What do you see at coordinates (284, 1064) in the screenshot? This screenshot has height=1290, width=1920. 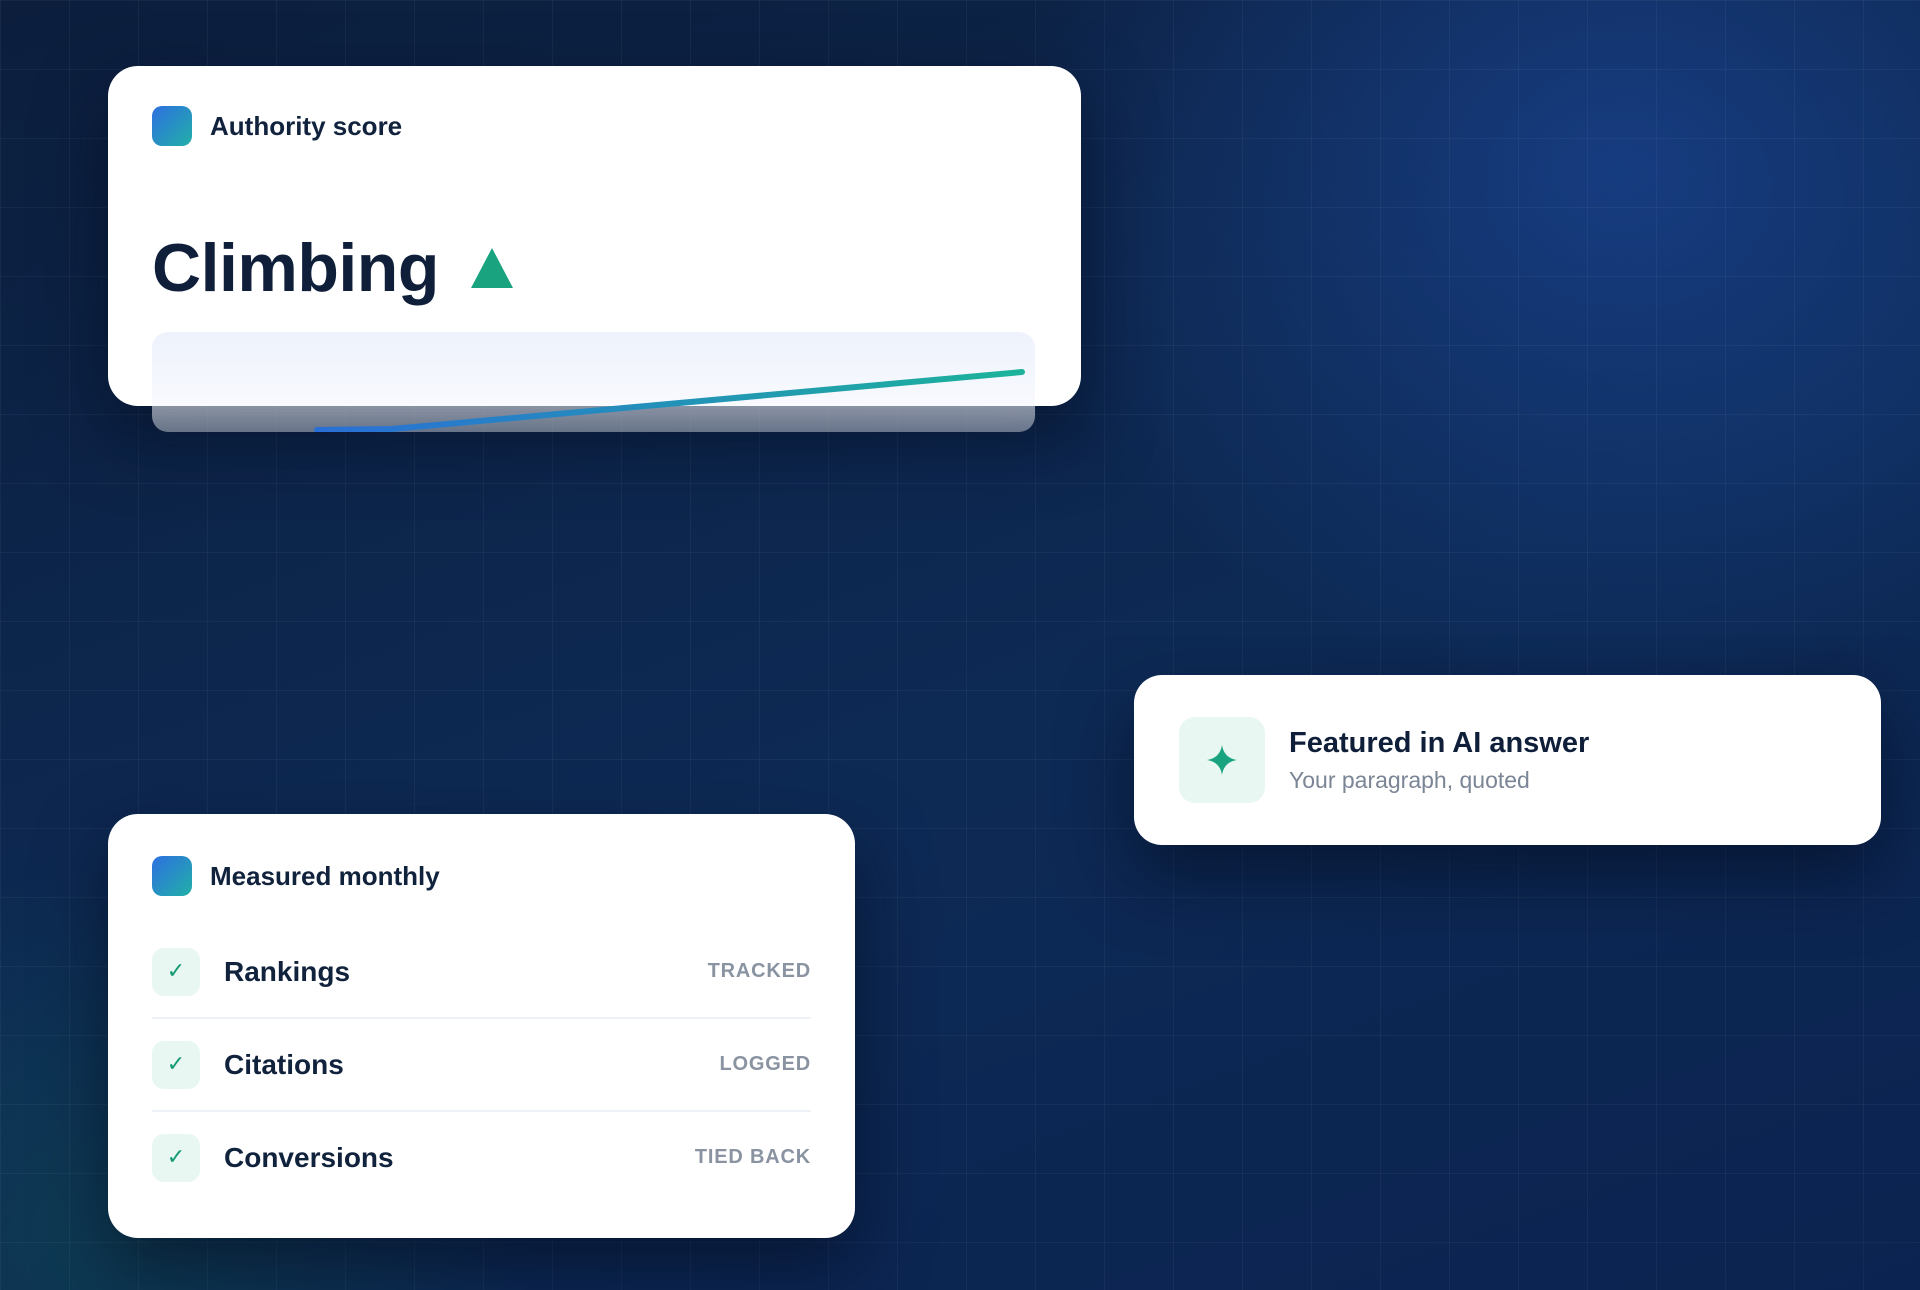 I see `metric-label: Citations` at bounding box center [284, 1064].